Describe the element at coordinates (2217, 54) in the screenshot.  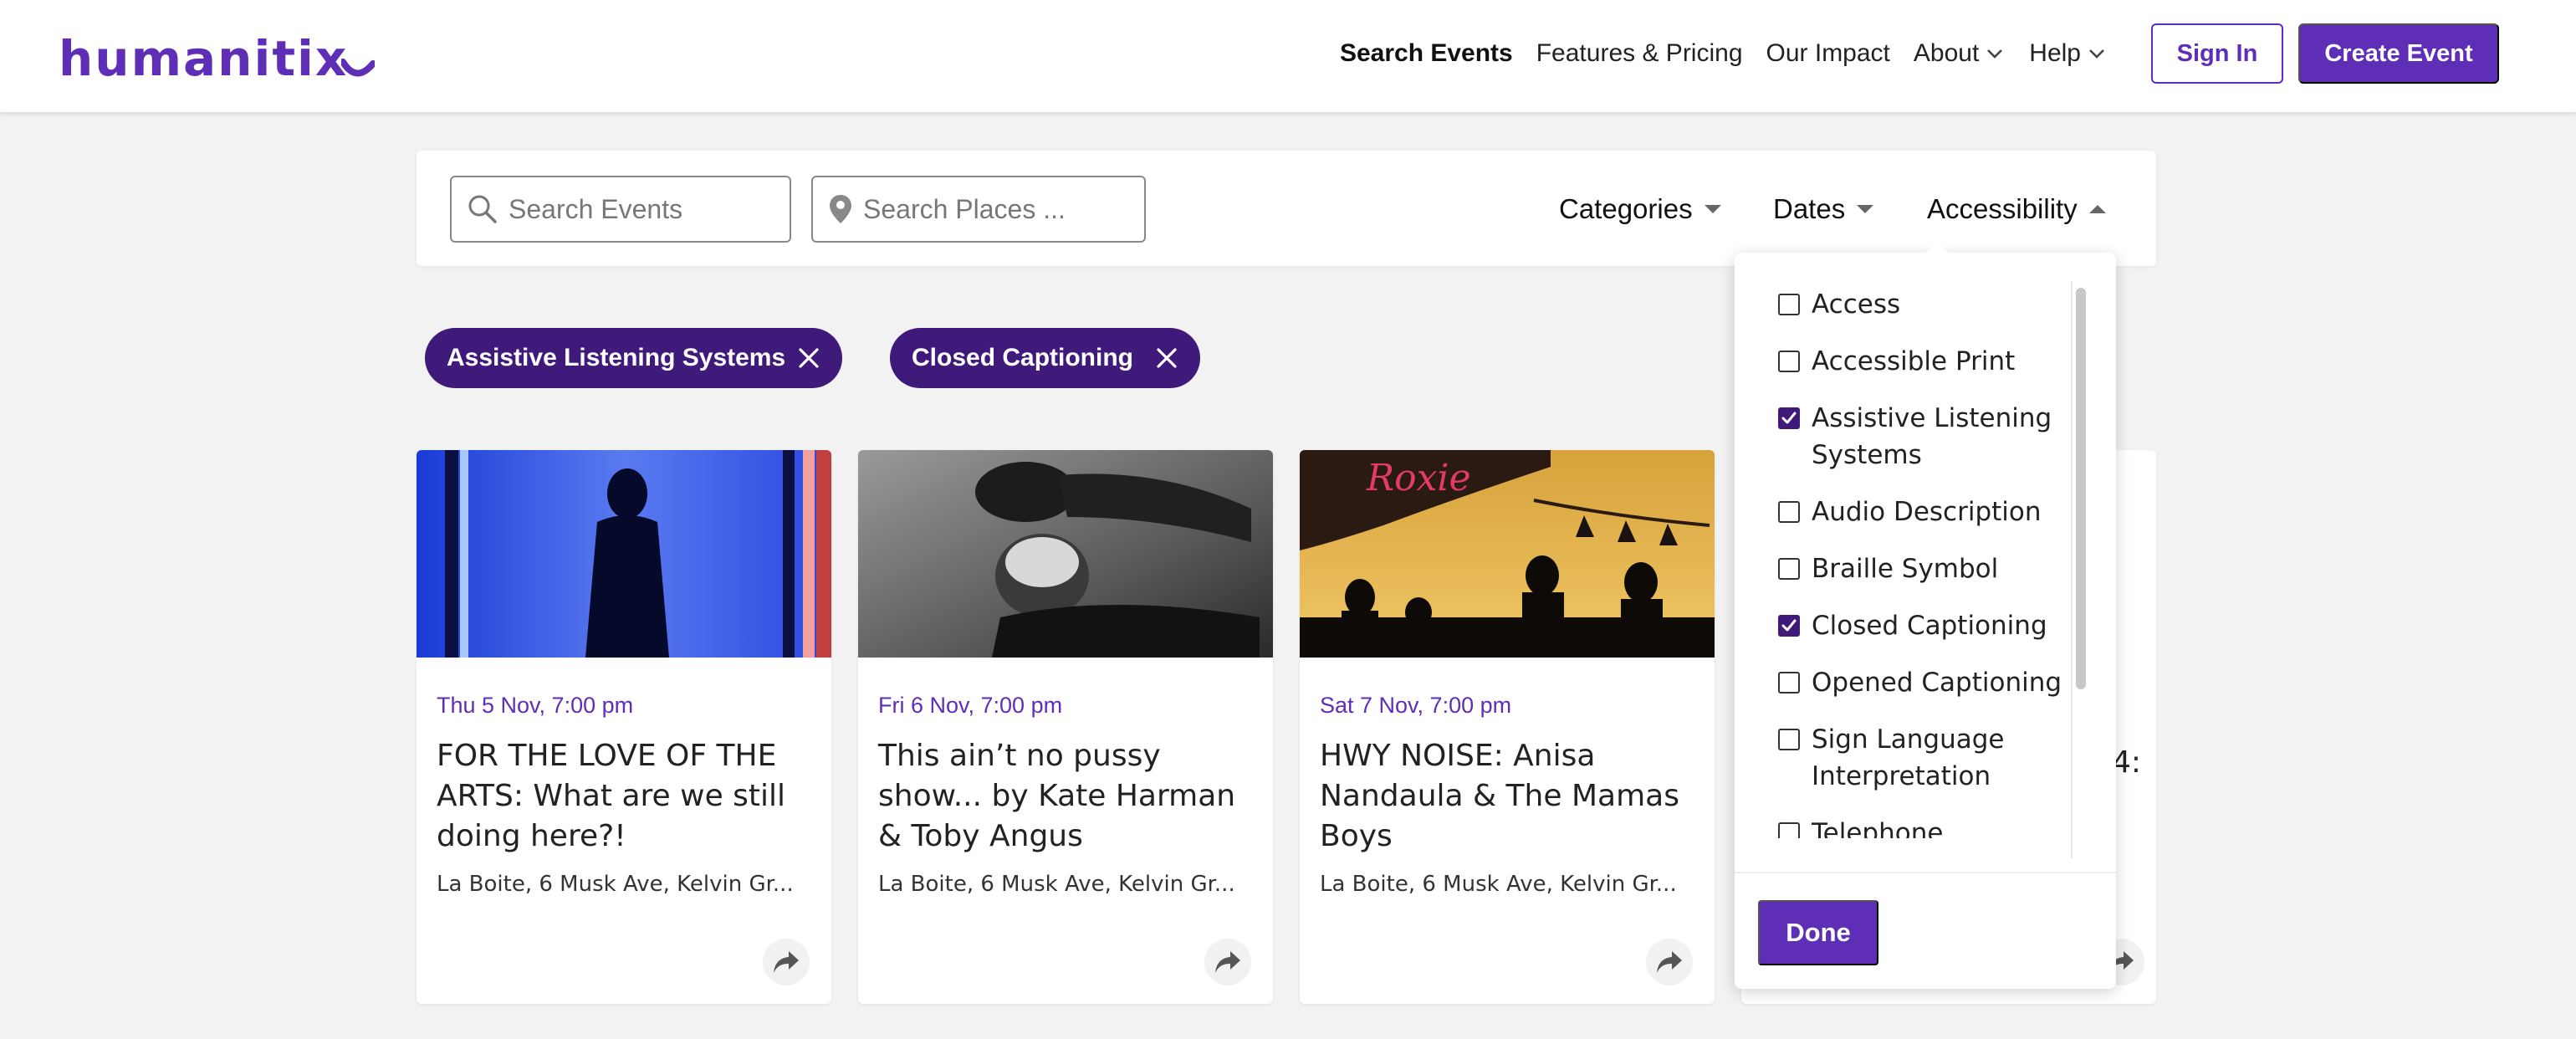
I see `sign-in-button: Sign In` at that location.